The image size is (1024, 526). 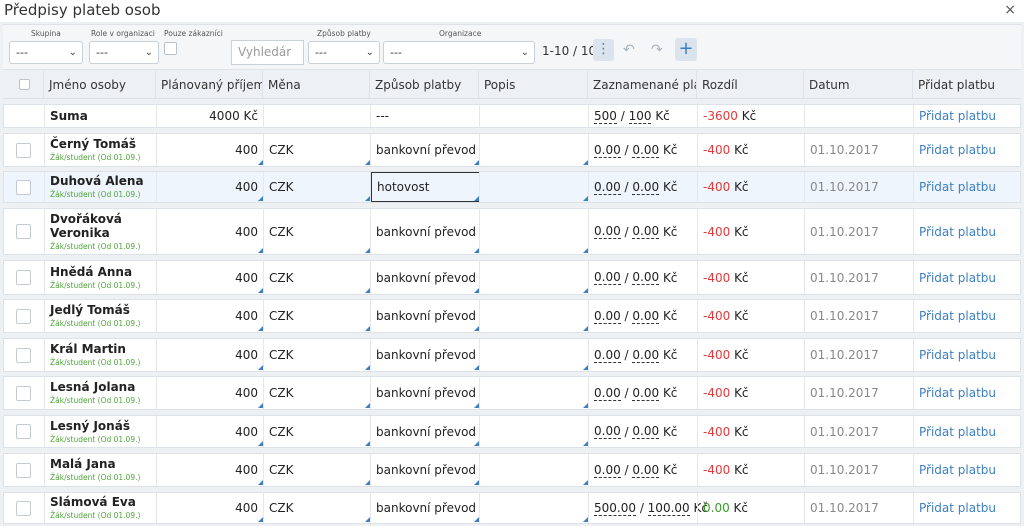 I want to click on customers-only-checkbox, so click(x=170, y=48).